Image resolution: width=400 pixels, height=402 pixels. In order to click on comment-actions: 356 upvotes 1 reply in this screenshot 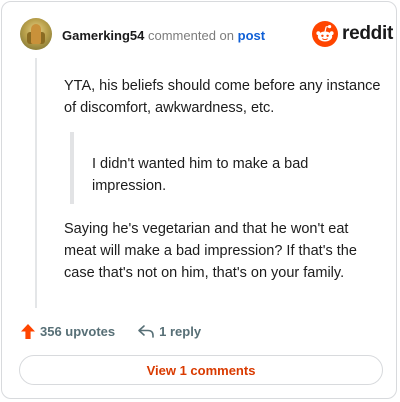, I will do `click(110, 331)`.